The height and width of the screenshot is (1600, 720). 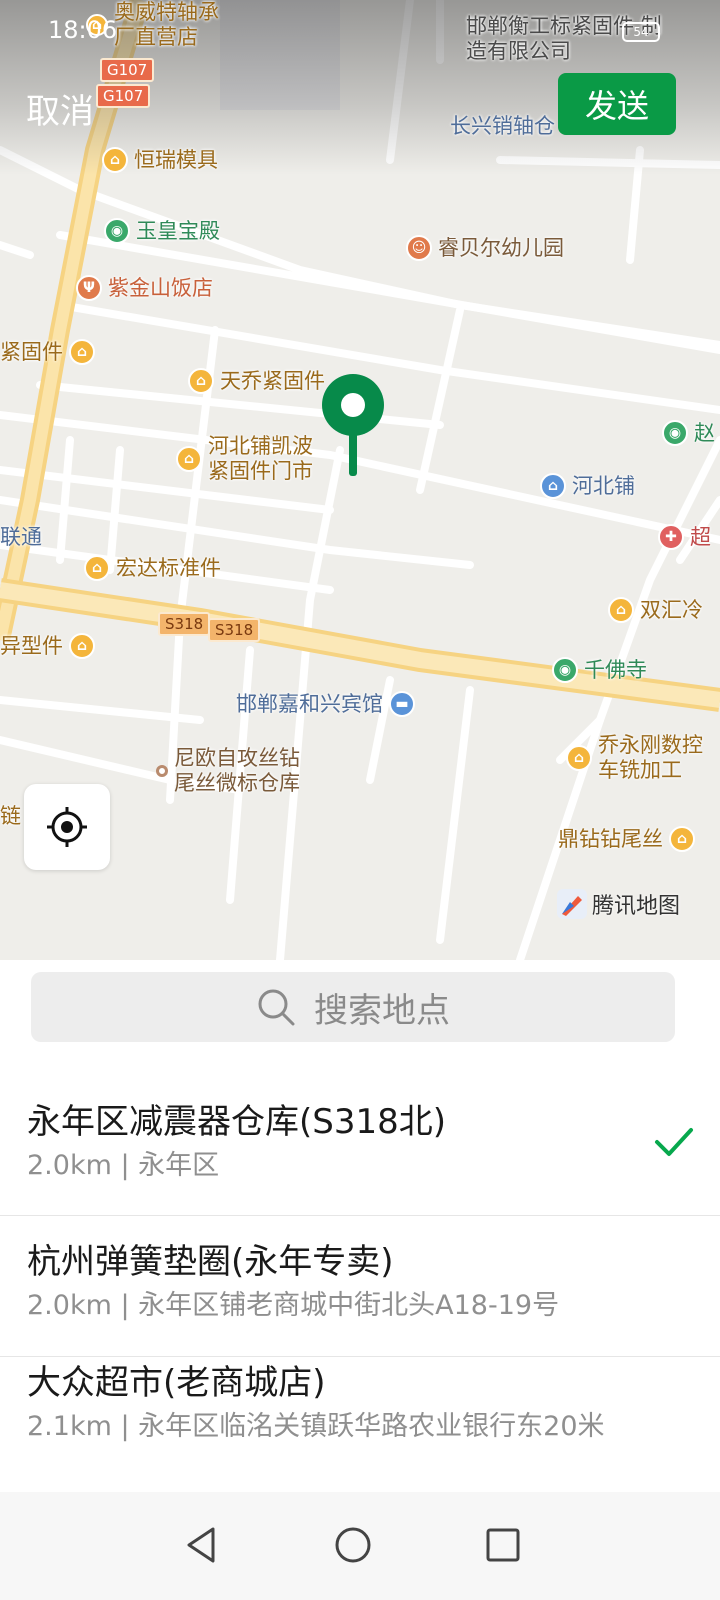 What do you see at coordinates (162, 771) in the screenshot?
I see `warehouse-dot-icon` at bounding box center [162, 771].